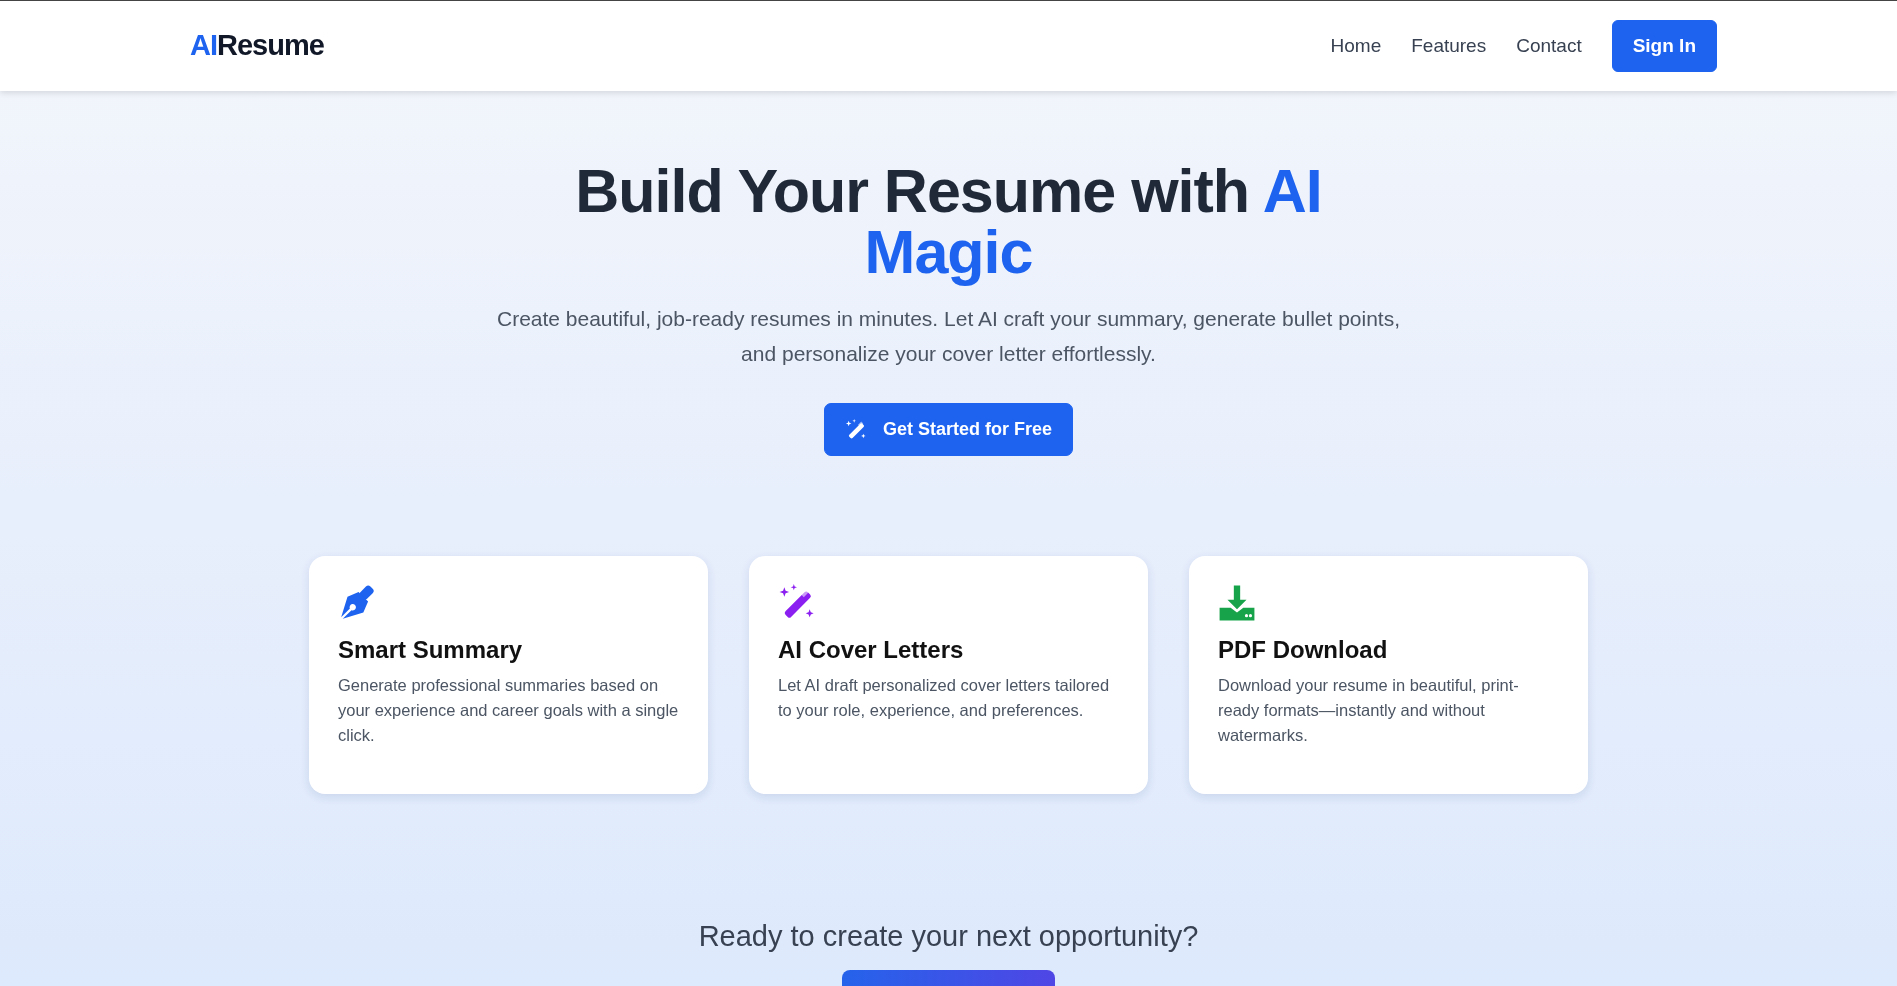  Describe the element at coordinates (1549, 46) in the screenshot. I see `nav-link: Contact` at that location.